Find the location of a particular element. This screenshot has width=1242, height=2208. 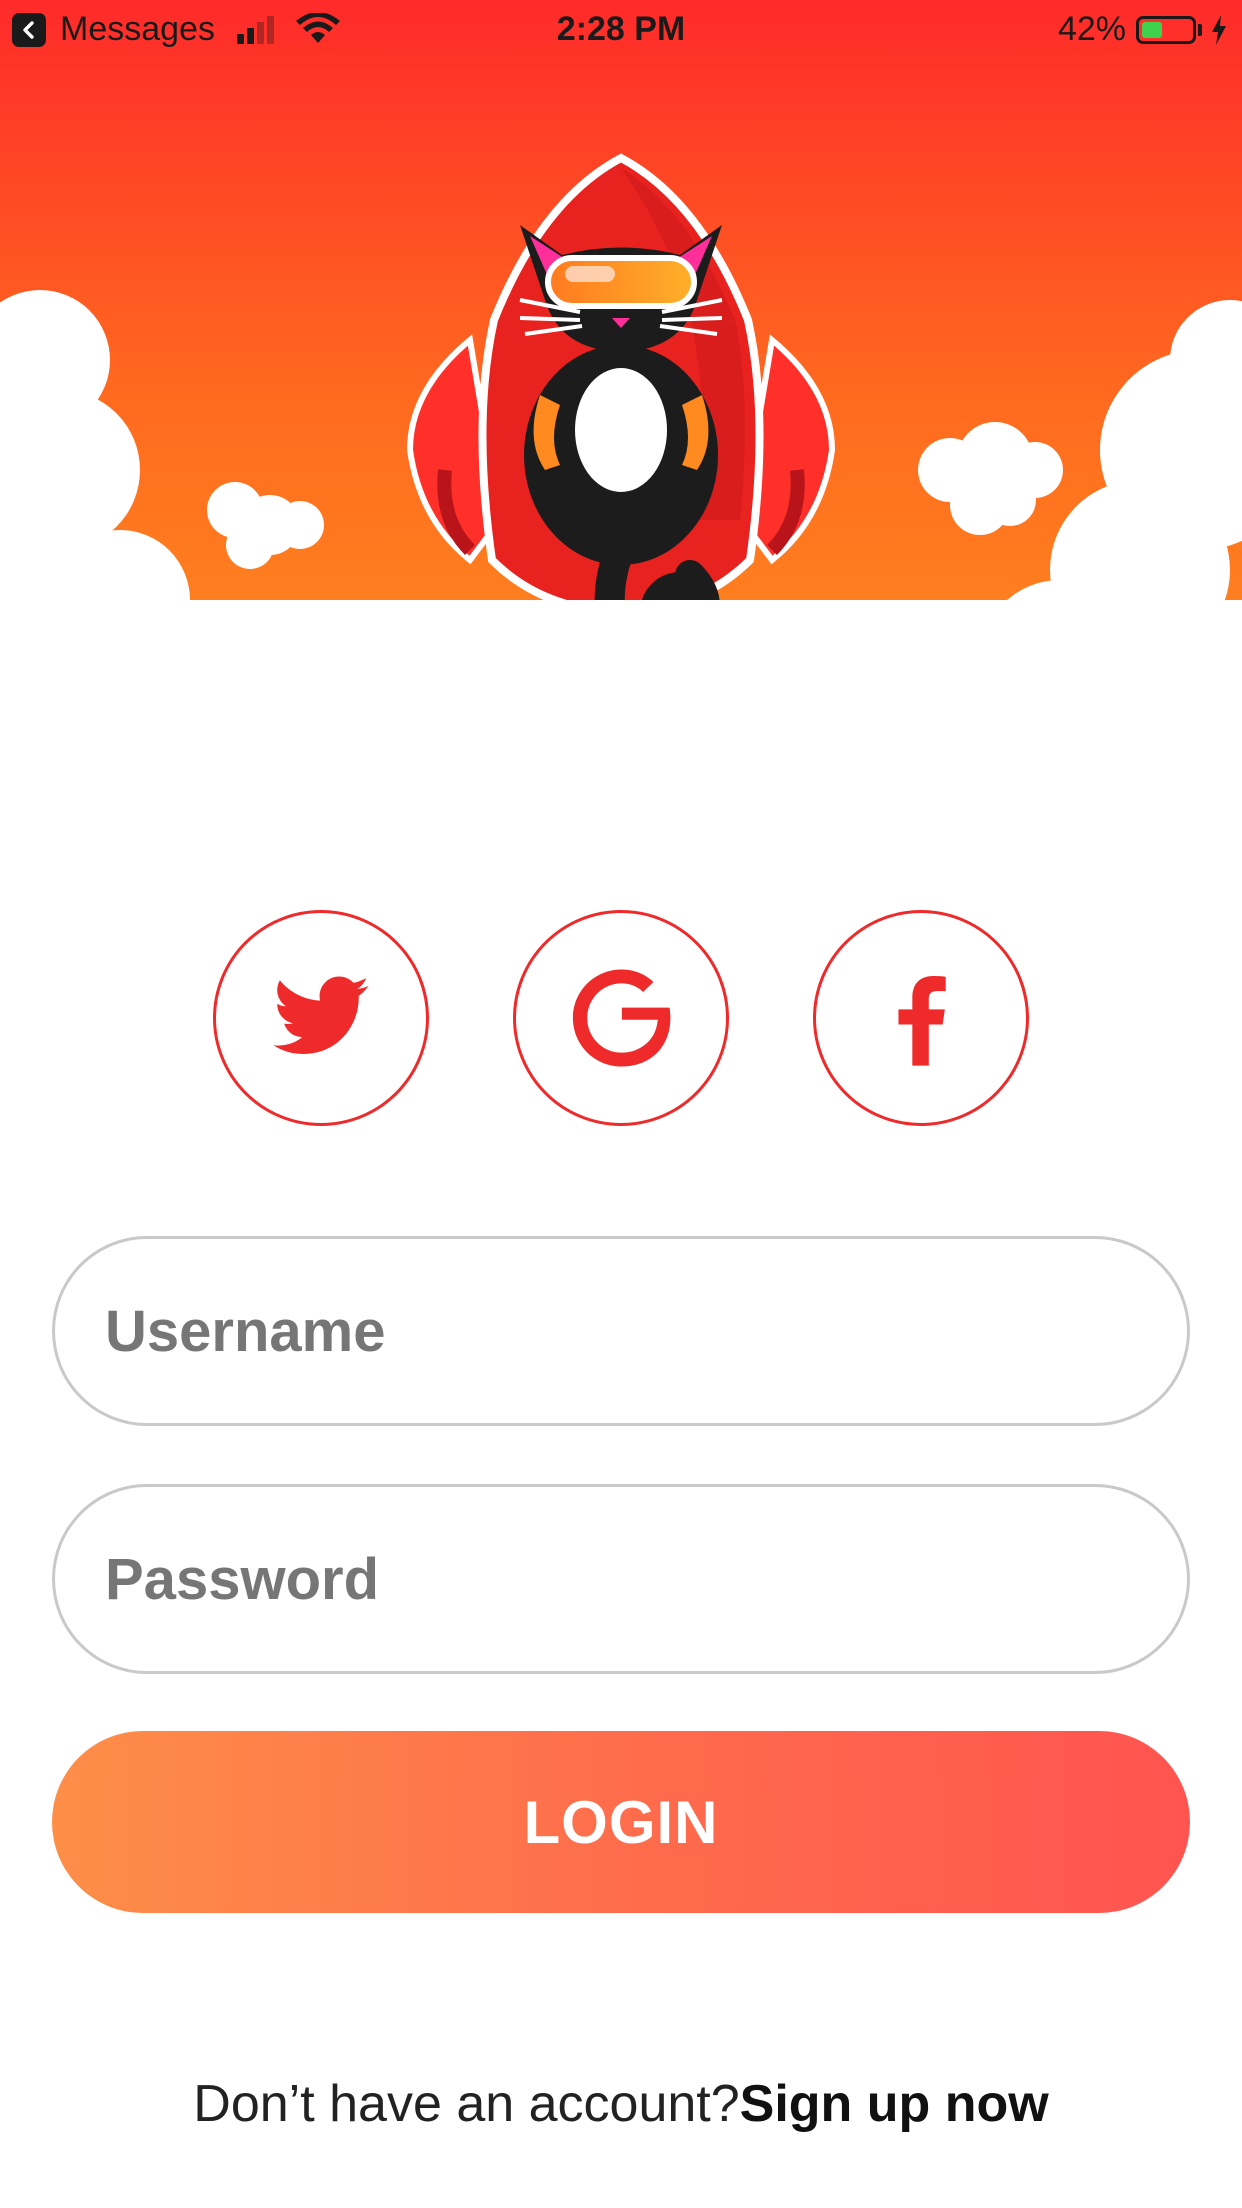

status-time: 2:28 PM is located at coordinates (621, 29).